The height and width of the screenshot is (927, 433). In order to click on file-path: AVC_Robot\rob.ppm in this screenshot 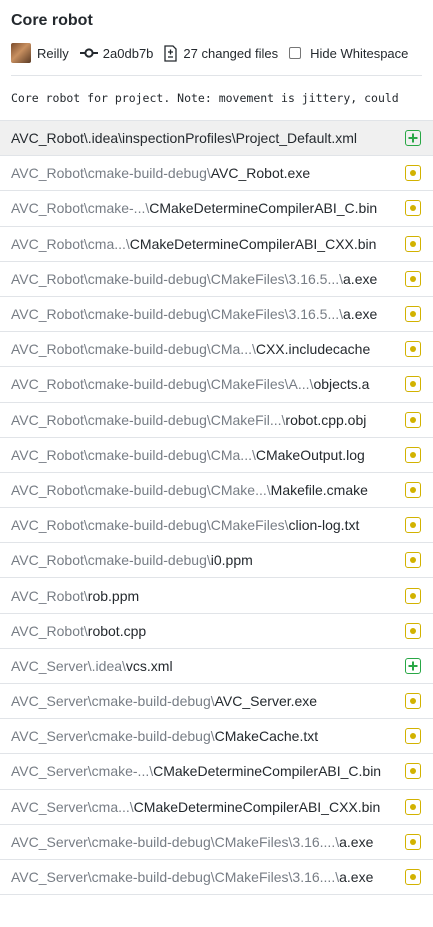, I will do `click(204, 596)`.